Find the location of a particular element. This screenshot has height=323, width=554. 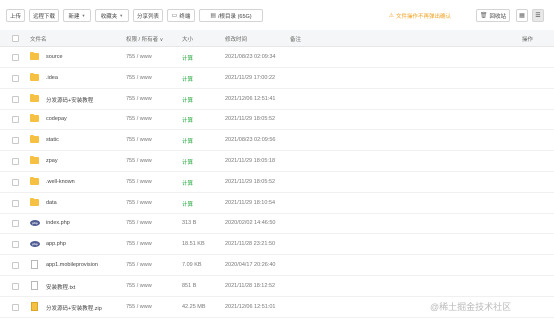

chevron-down-icon: ∨ is located at coordinates (161, 40).